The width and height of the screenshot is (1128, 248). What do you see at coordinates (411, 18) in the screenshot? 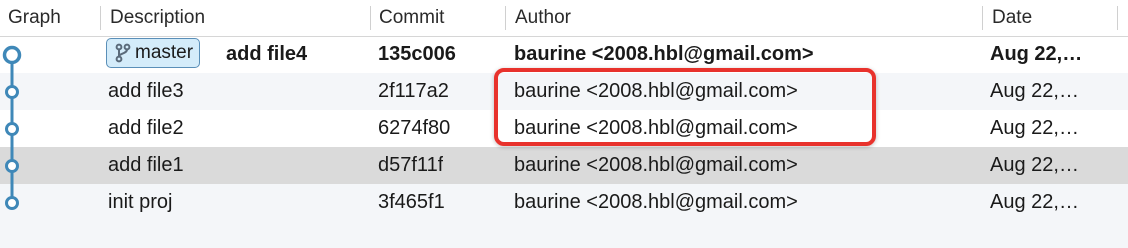
I see `column-header-commit: Commit` at bounding box center [411, 18].